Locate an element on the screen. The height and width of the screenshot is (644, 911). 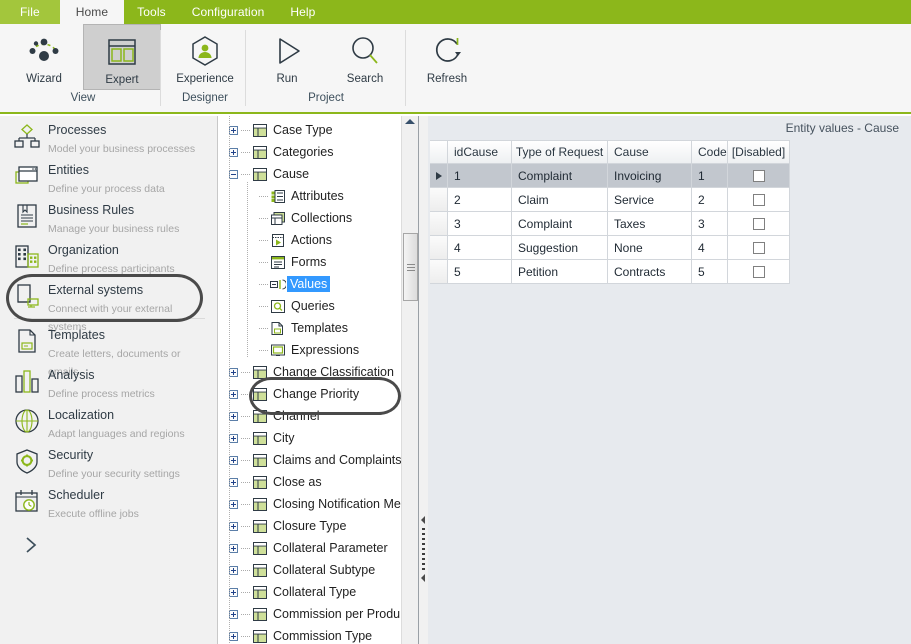
splitter-arrow-top-icon is located at coordinates (423, 520).